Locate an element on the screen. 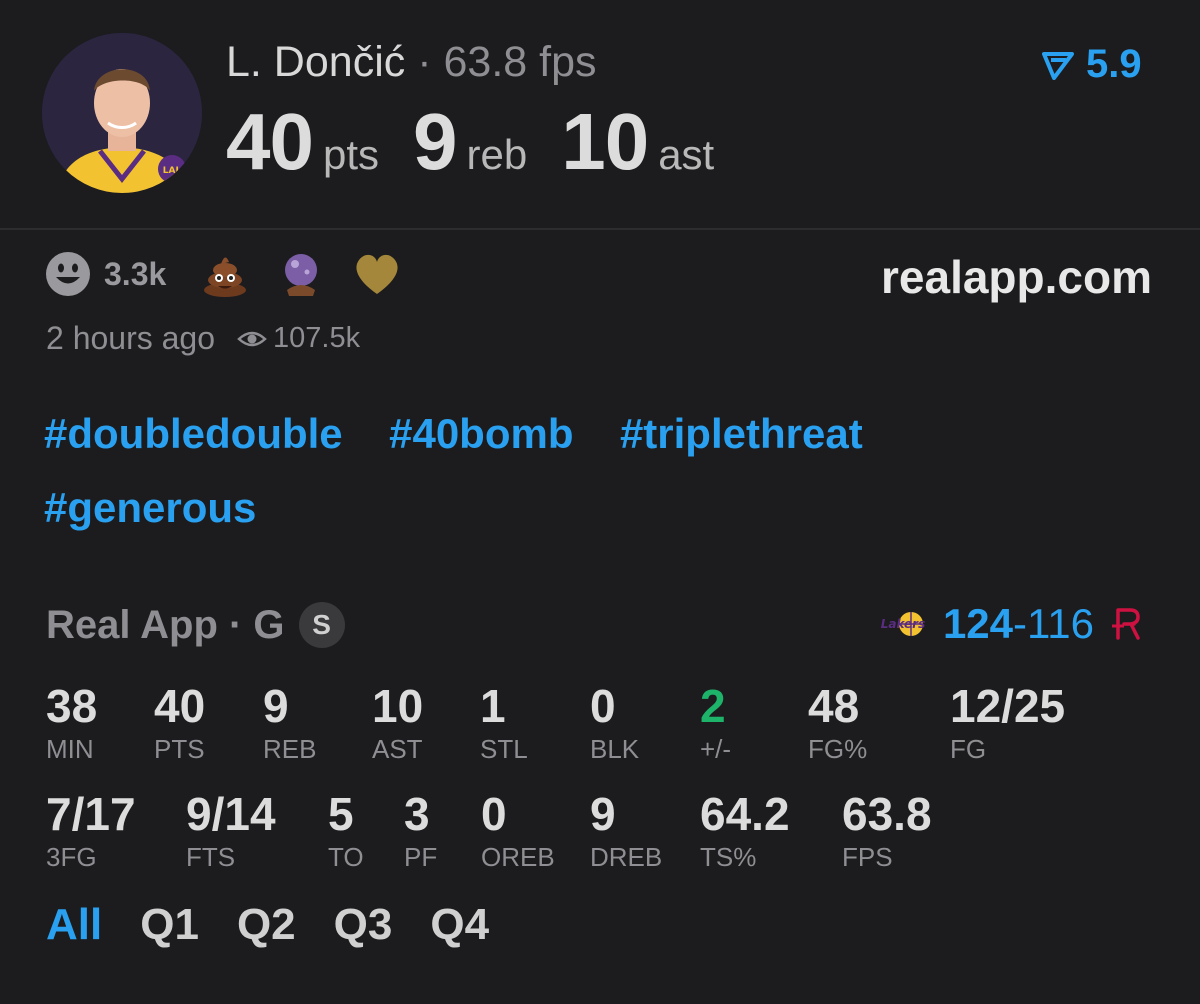 The width and height of the screenshot is (1200, 1004). tab-all: All is located at coordinates (74, 925).